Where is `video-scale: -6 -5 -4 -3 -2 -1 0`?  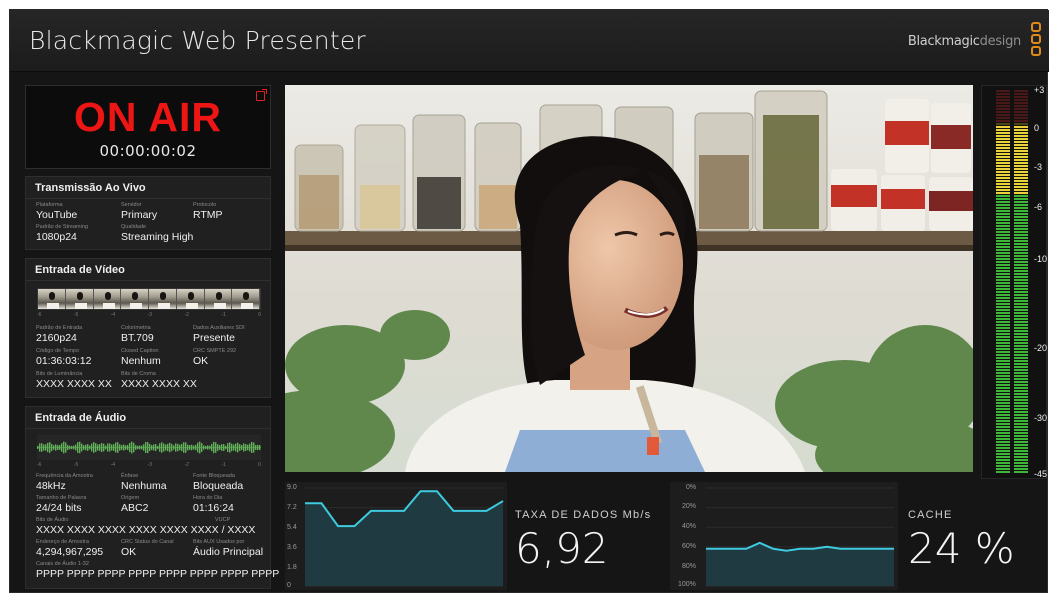
video-scale: -6 -5 -4 -3 -2 -1 0 is located at coordinates (149, 315).